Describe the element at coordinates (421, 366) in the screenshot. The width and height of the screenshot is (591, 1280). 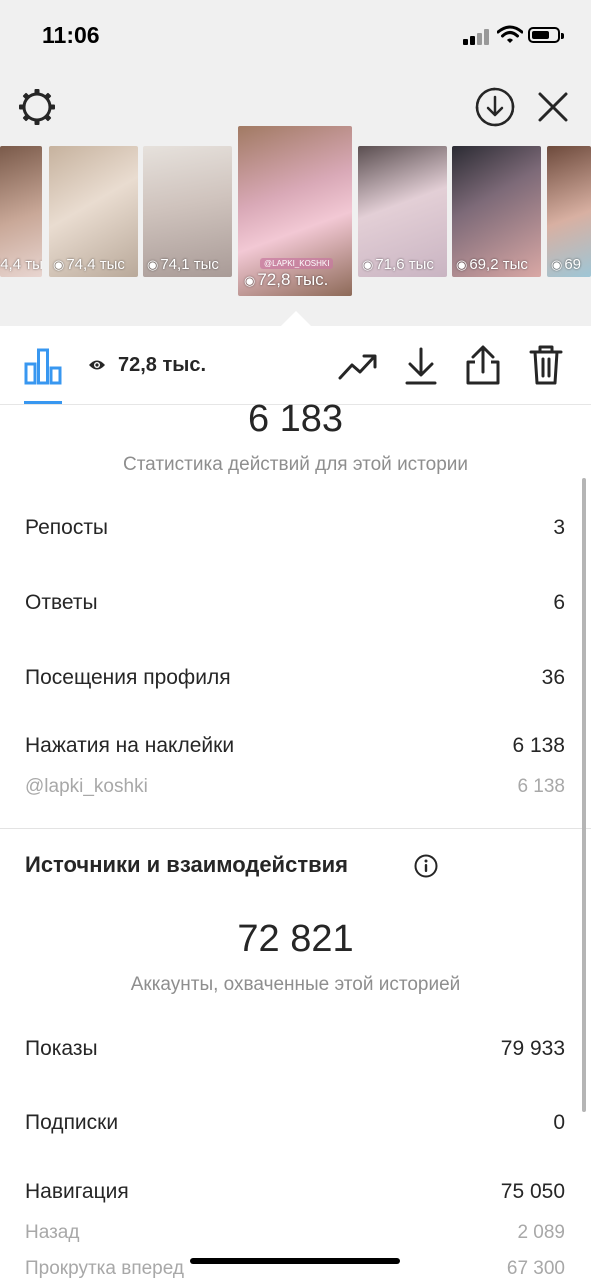
I see `download-icon` at that location.